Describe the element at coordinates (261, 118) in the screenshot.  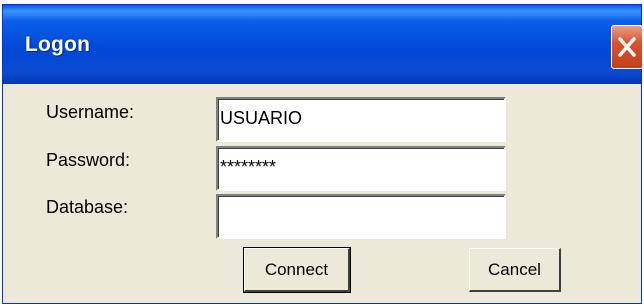
I see `username-value: USUARIO` at that location.